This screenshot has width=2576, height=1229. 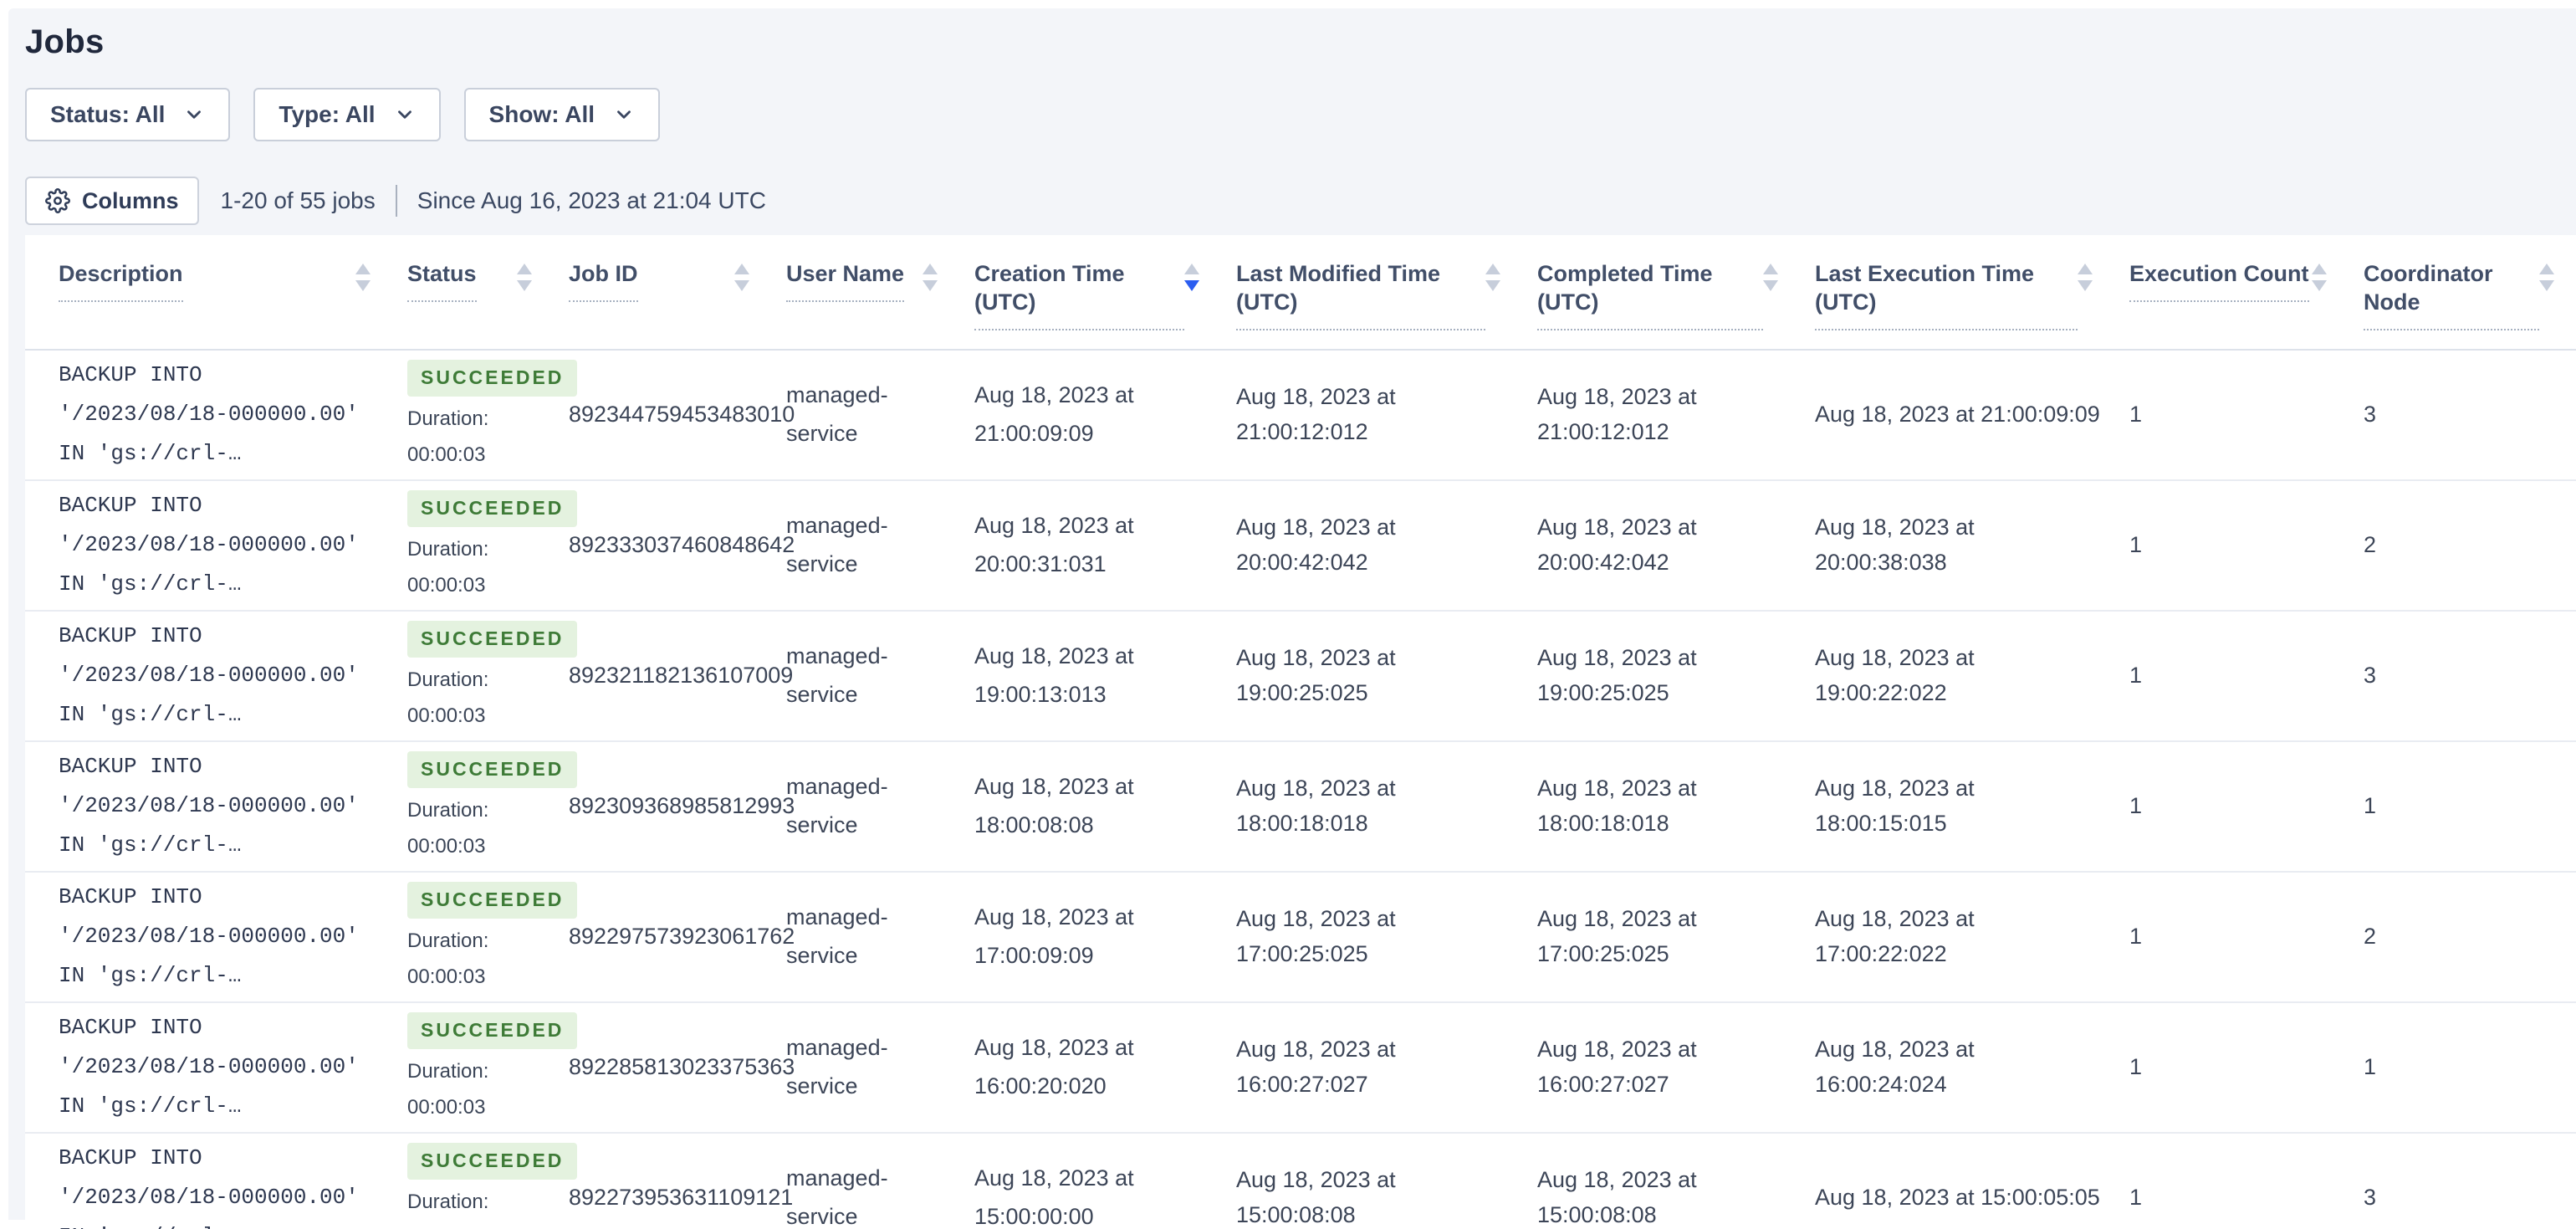 I want to click on job-id: 892344759453483010, so click(x=677, y=415).